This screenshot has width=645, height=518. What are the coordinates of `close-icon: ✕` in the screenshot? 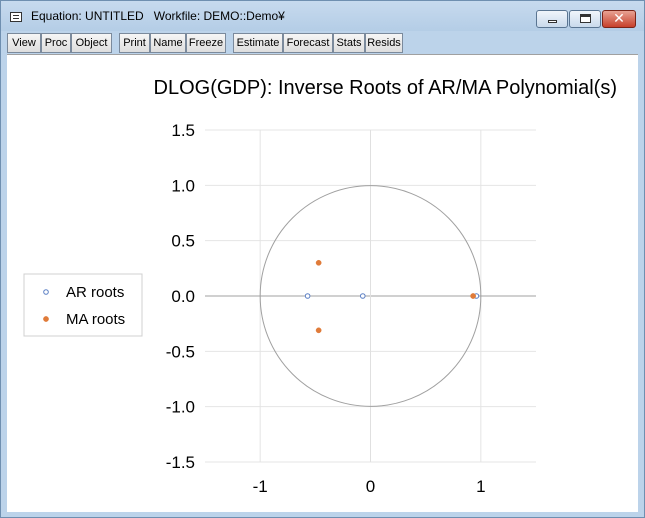 It's located at (619, 19).